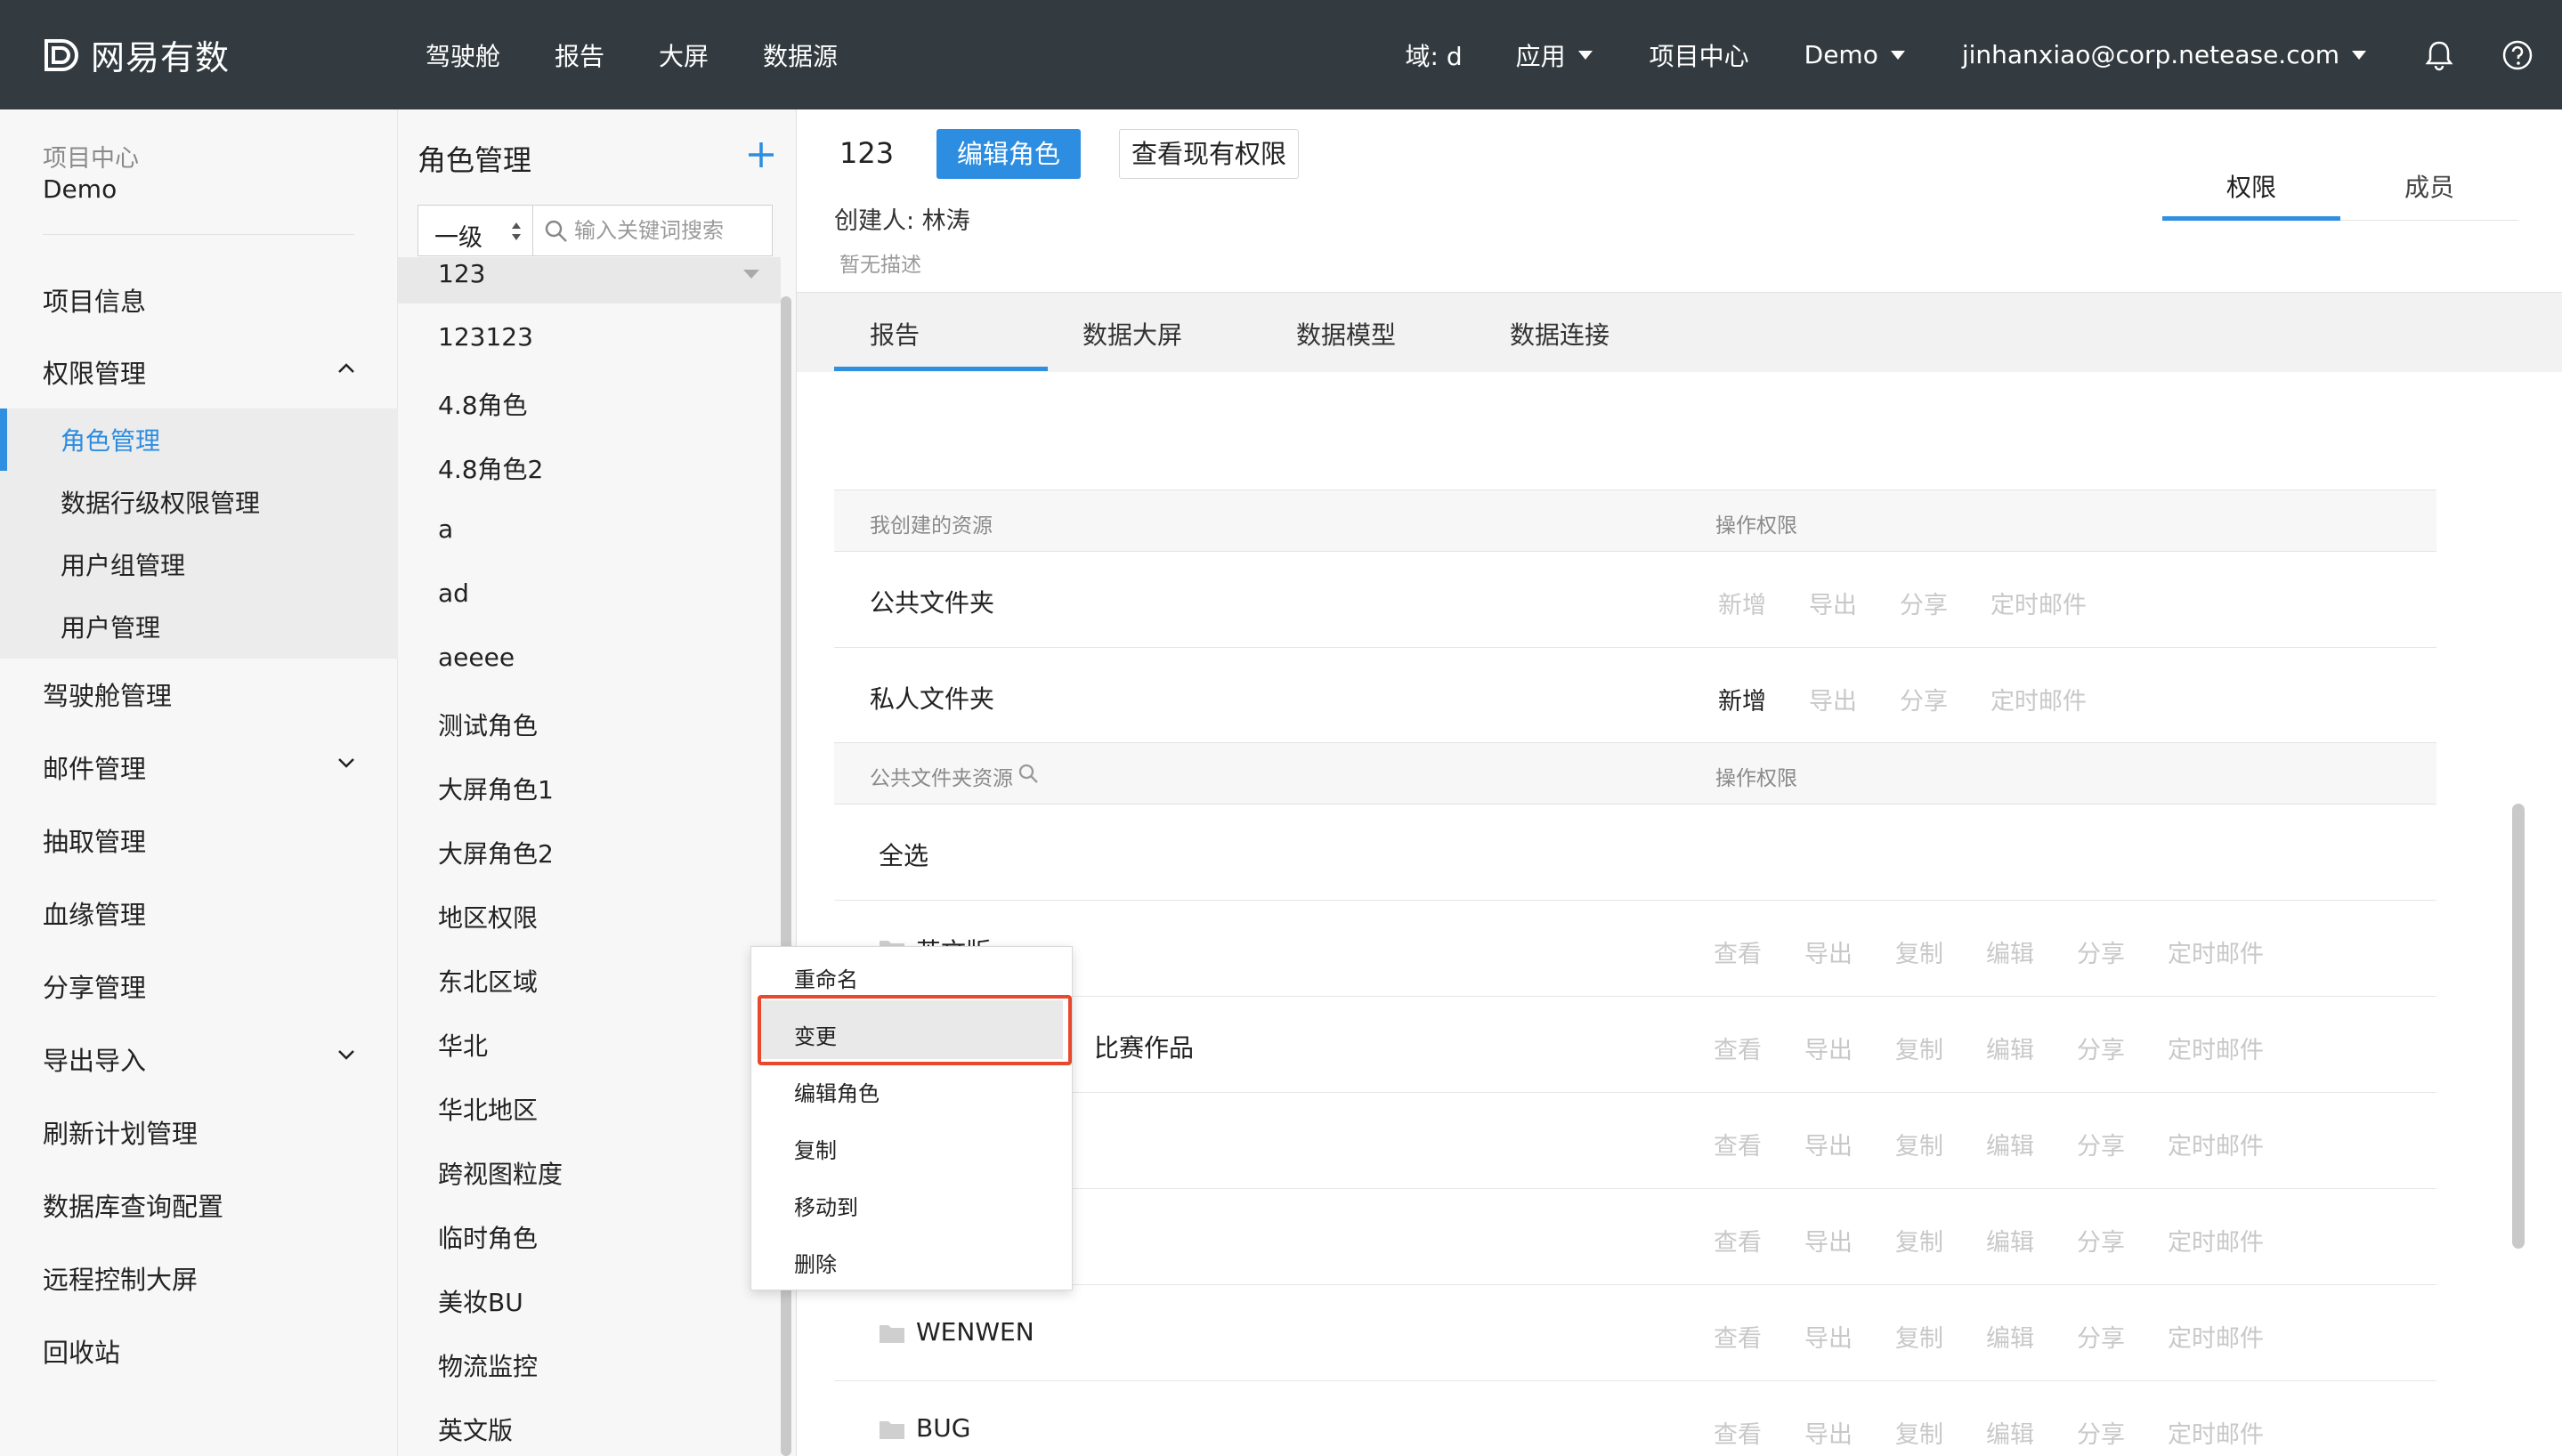 This screenshot has width=2562, height=1456. What do you see at coordinates (1029, 774) in the screenshot?
I see `search-icon` at bounding box center [1029, 774].